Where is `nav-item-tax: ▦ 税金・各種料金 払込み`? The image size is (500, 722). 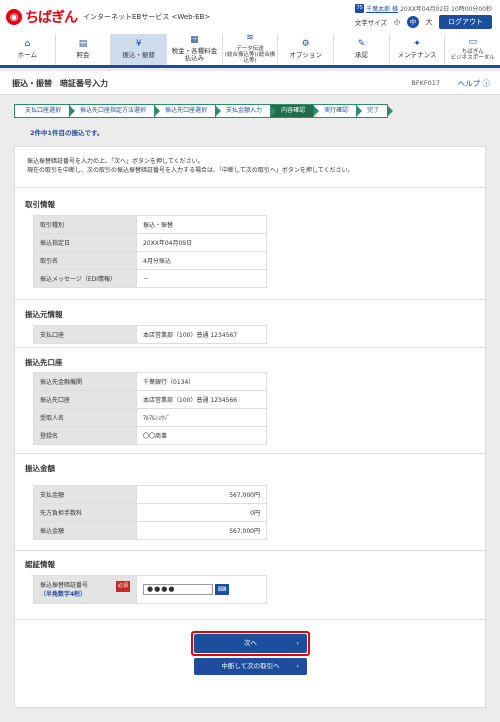 nav-item-tax: ▦ 税金・各種料金 払込み is located at coordinates (195, 49).